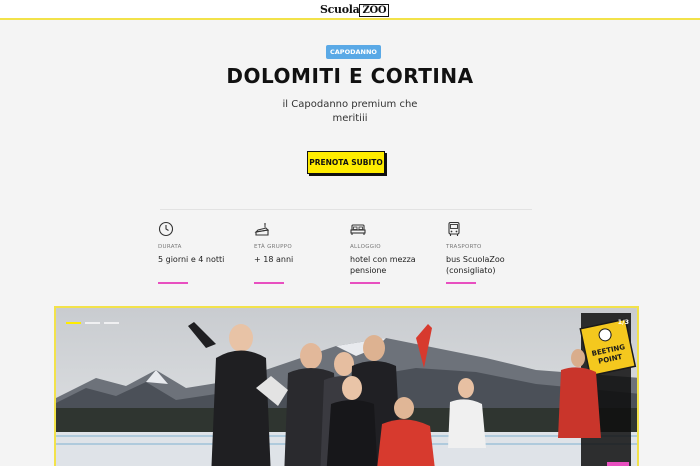  Describe the element at coordinates (346, 209) in the screenshot. I see `divider` at that location.